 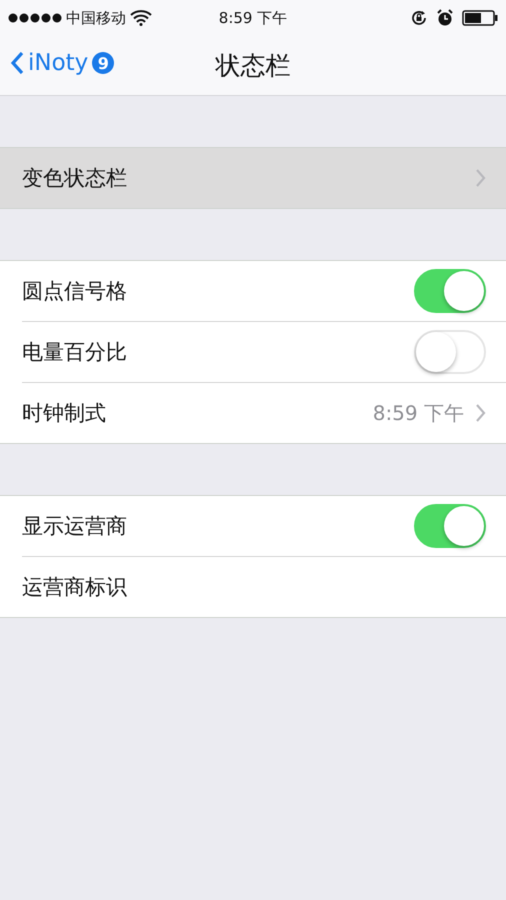 I want to click on row-label: 显示运营商, so click(x=75, y=526).